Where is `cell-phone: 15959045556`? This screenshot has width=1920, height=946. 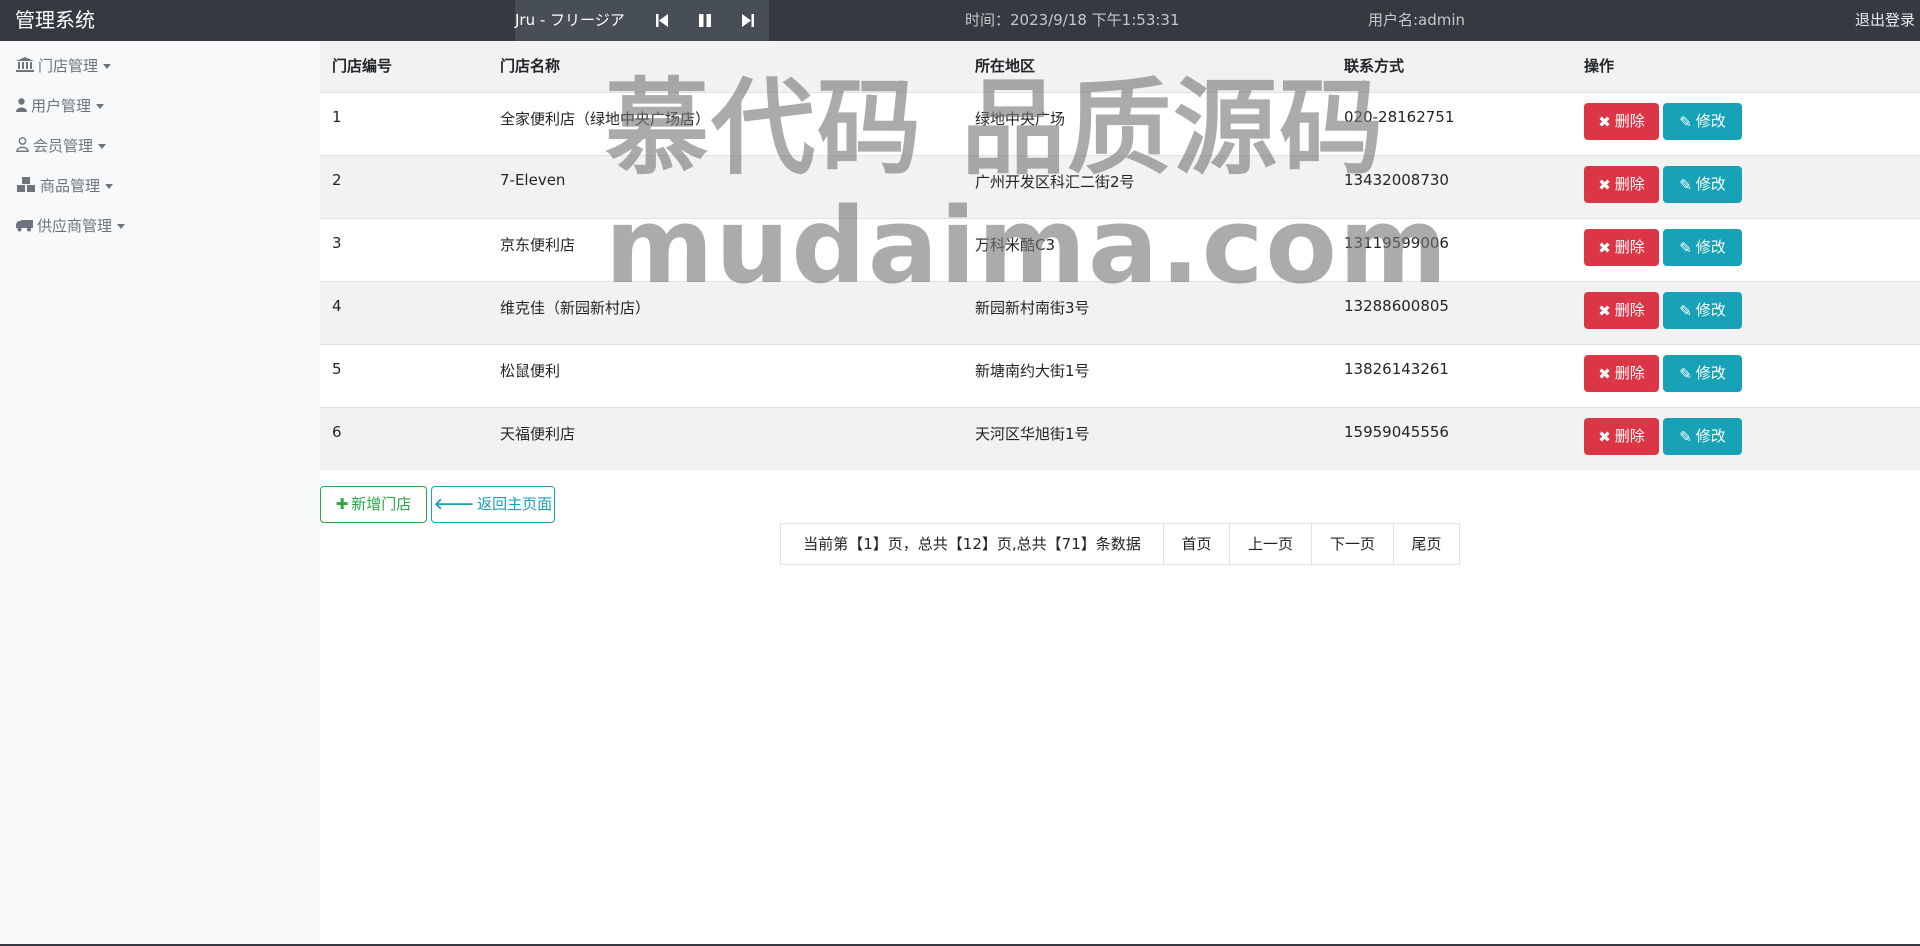 cell-phone: 15959045556 is located at coordinates (1396, 432).